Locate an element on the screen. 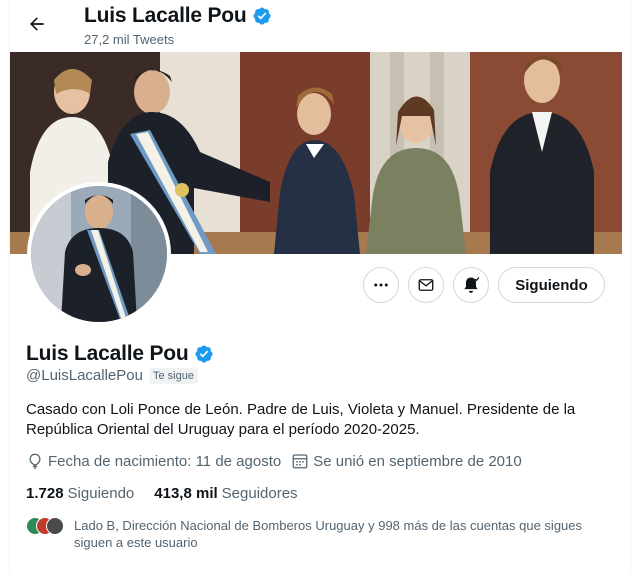  avatar-photo is located at coordinates (99, 254).